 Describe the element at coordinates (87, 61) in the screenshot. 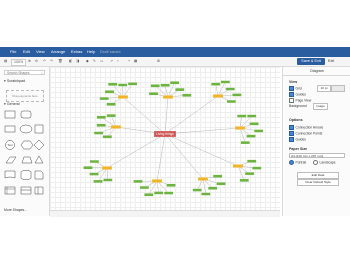

I see `fill-color-icon: ◆` at that location.